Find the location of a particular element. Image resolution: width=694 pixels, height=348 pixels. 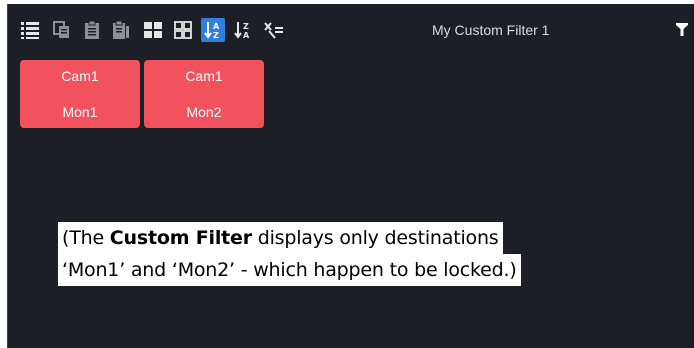

clipboard-list-icon is located at coordinates (121, 30).